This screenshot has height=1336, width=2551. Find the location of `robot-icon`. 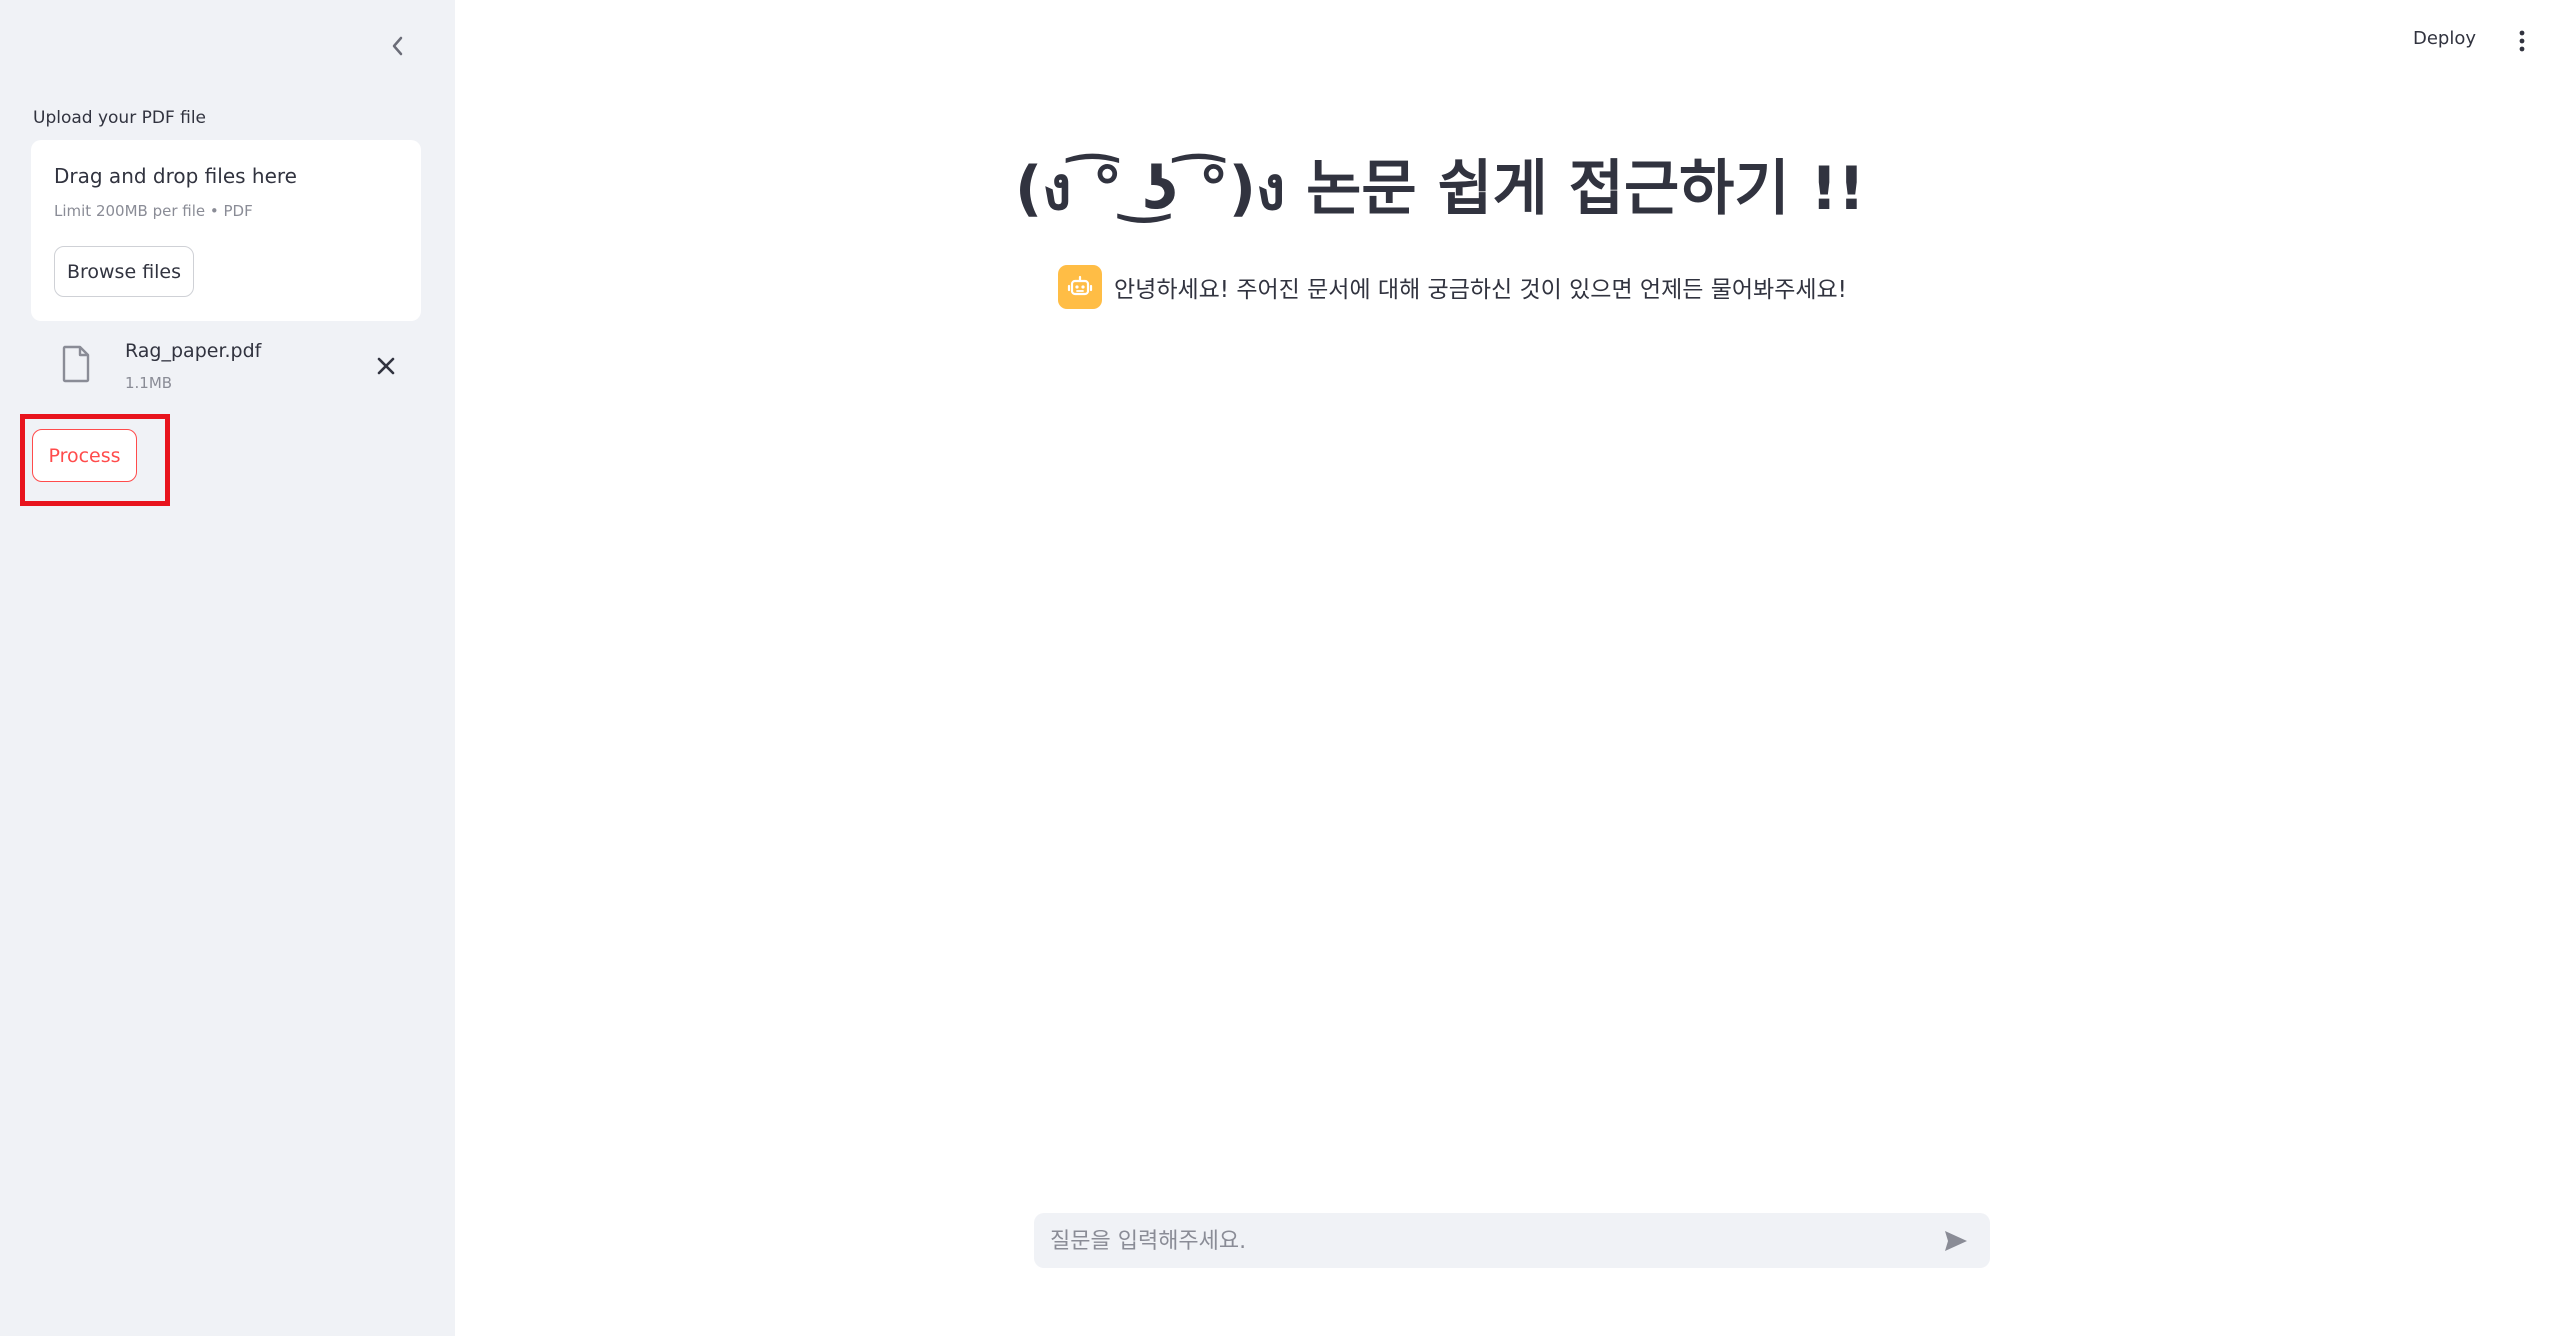

robot-icon is located at coordinates (1080, 285).